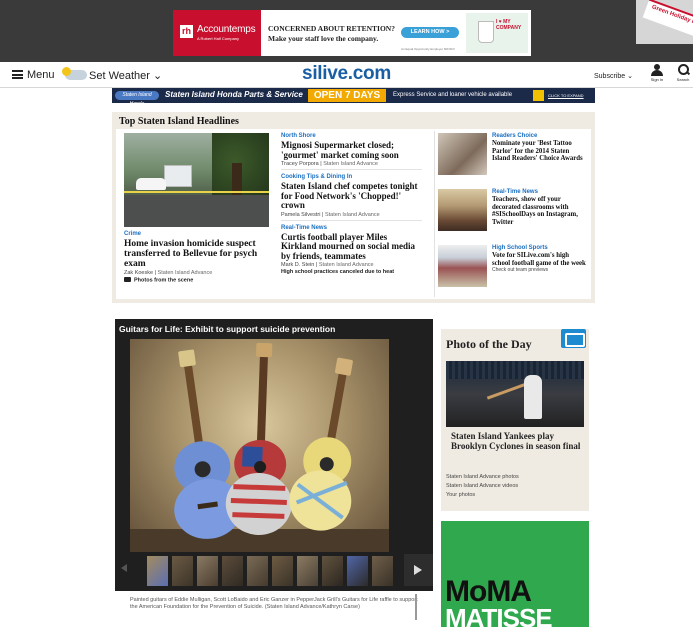  I want to click on ad-fine-print: An Equal Opportunity Employer M/F/D/V, so click(428, 49).